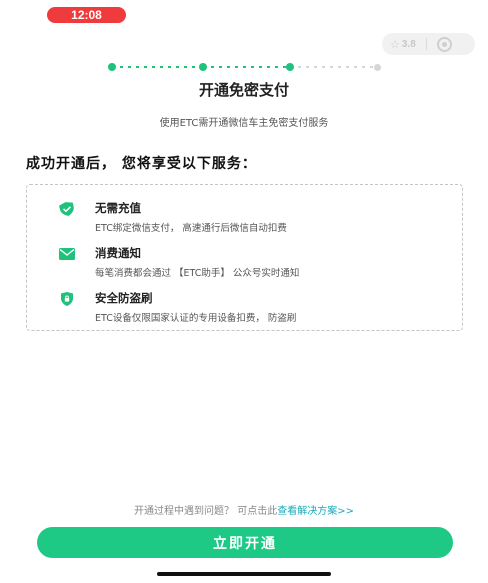 The width and height of the screenshot is (488, 583). Describe the element at coordinates (245, 542) in the screenshot. I see `activate-button: 立即开通` at that location.